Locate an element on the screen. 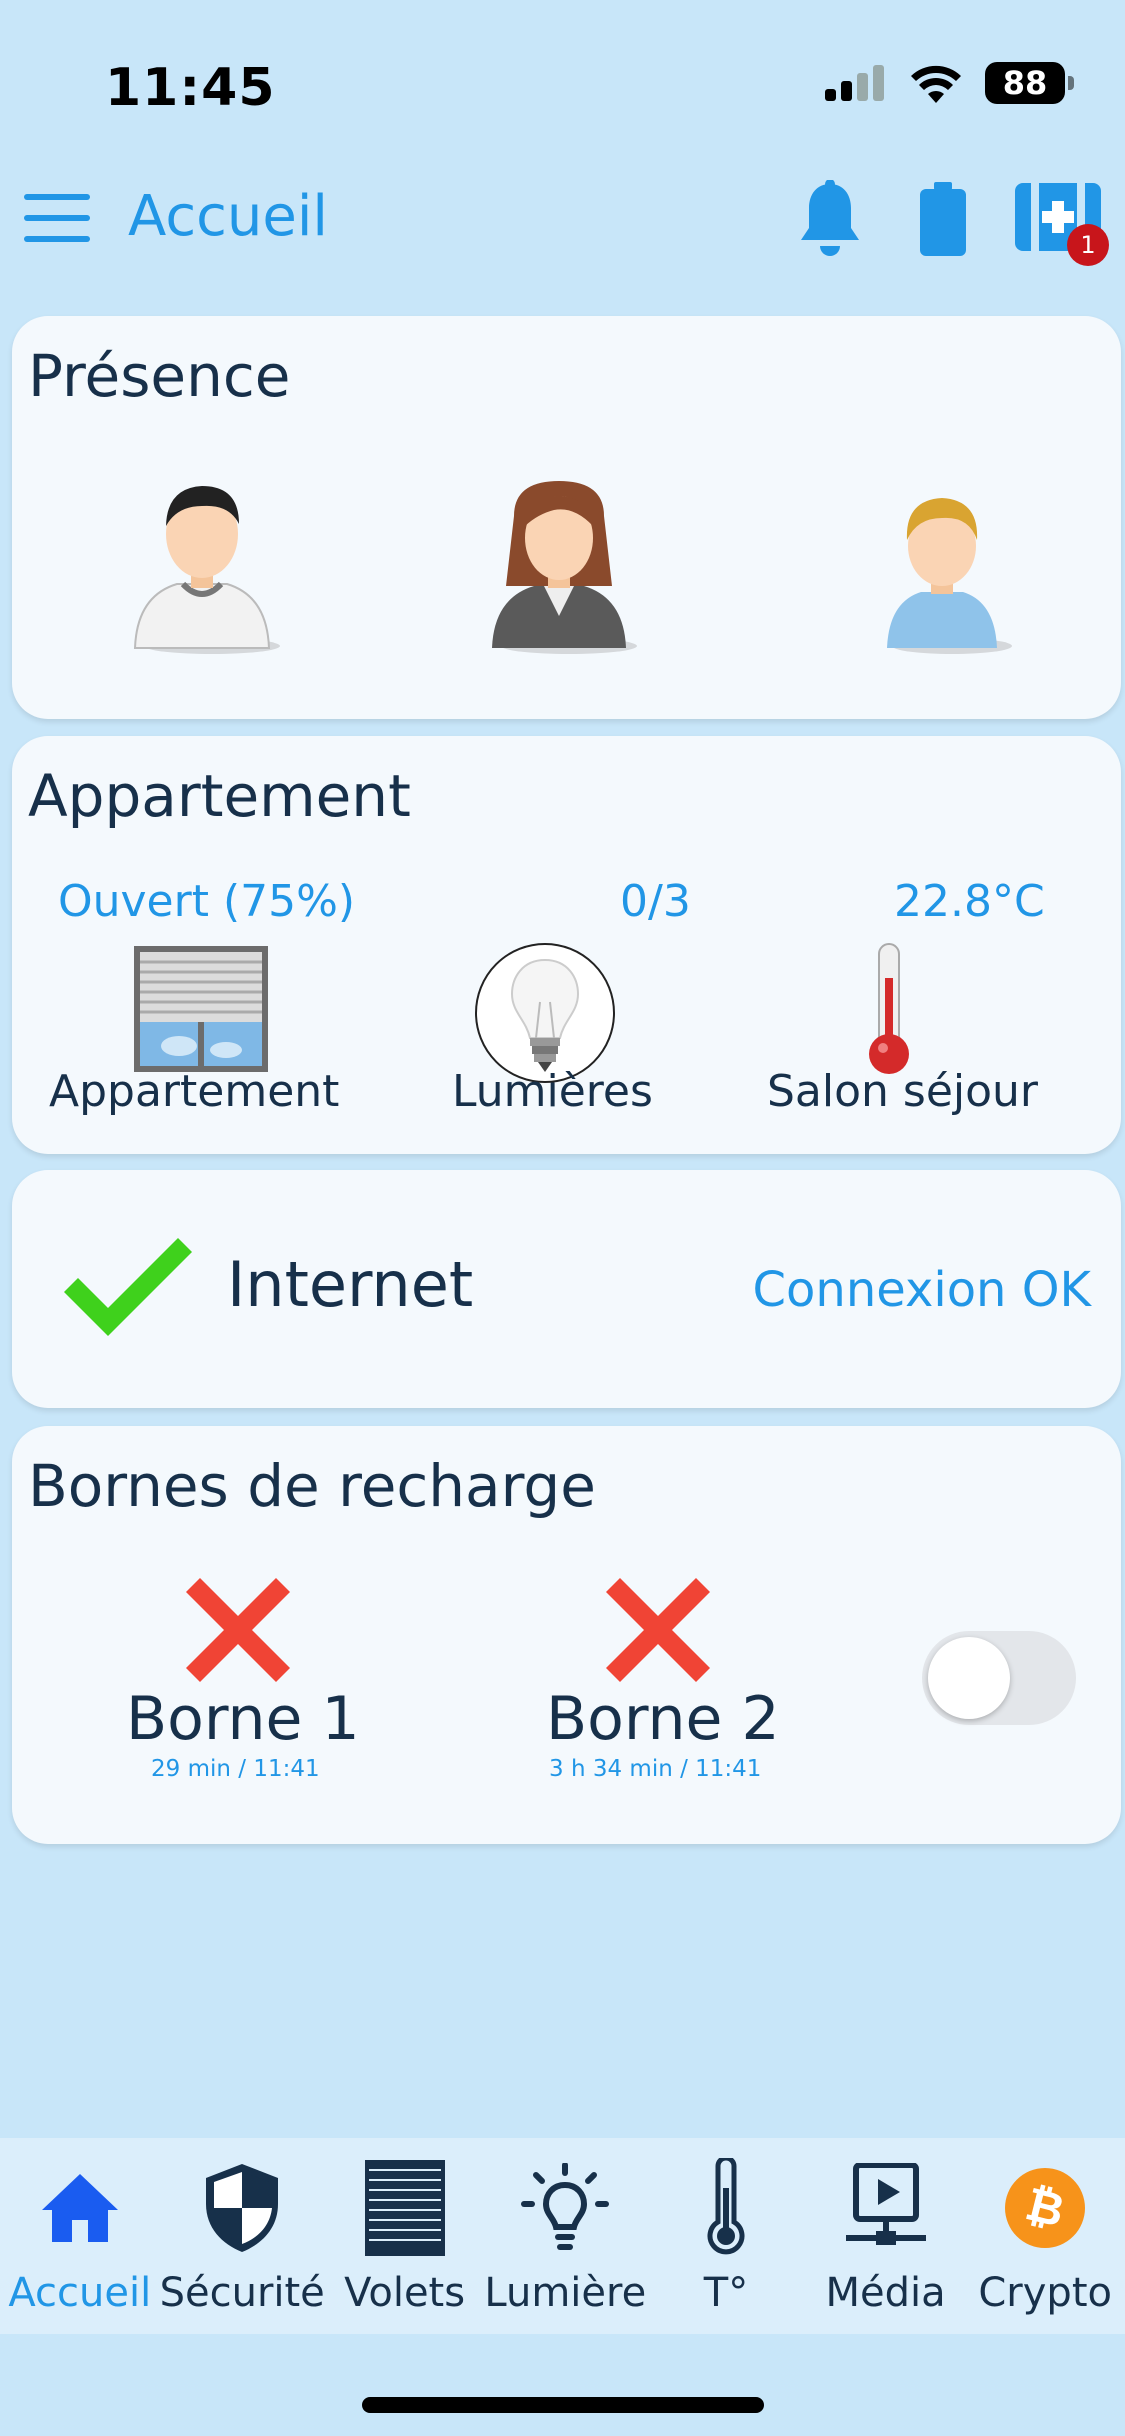 The width and height of the screenshot is (1125, 2436). bulb-icon is located at coordinates (565, 2206).